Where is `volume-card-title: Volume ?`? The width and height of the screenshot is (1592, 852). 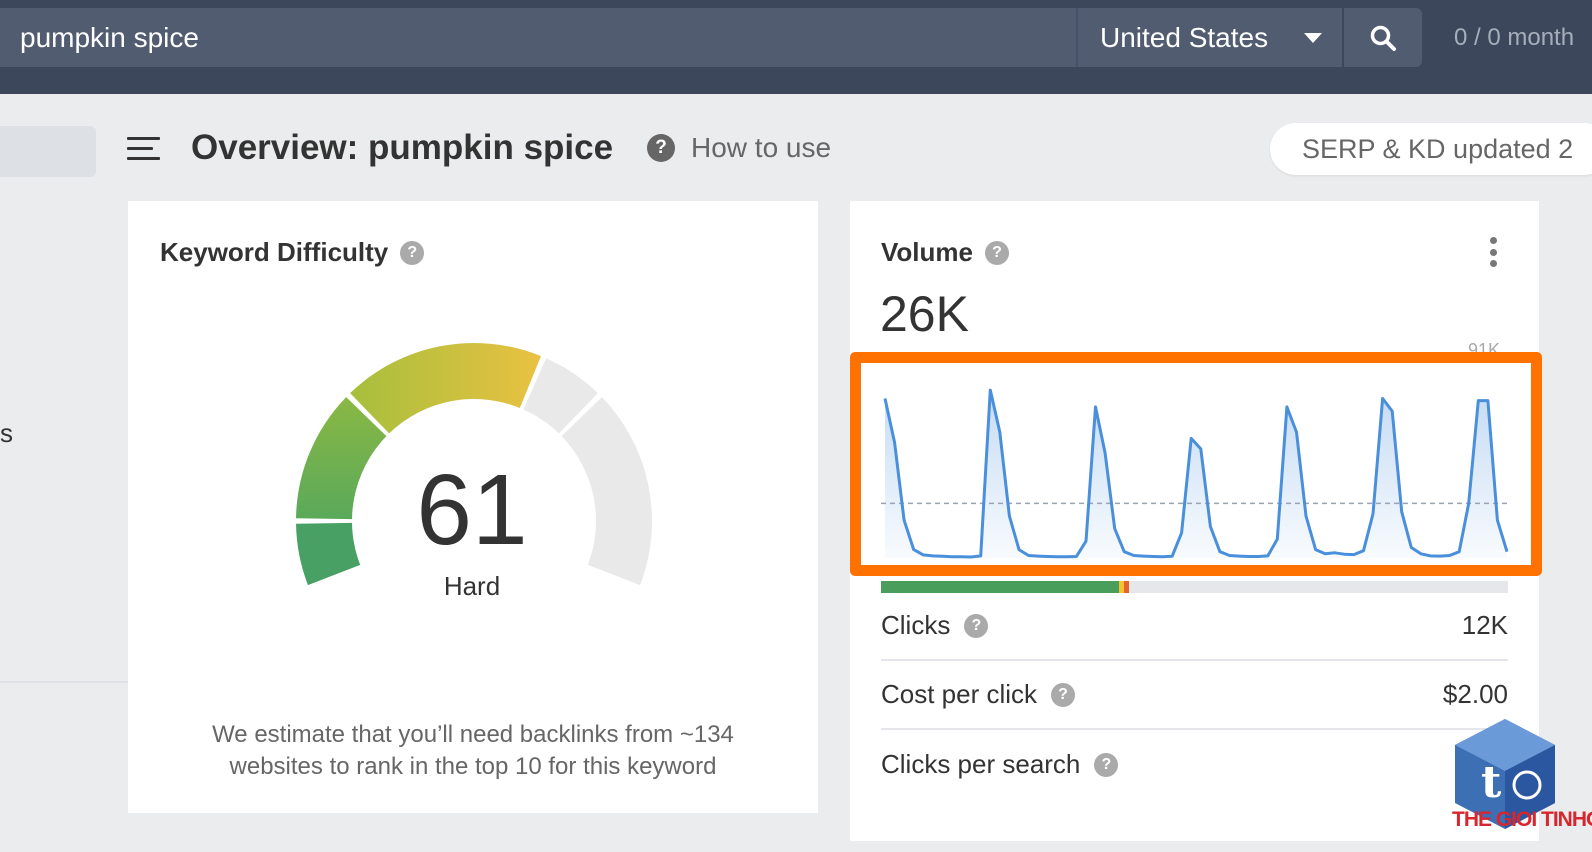 volume-card-title: Volume ? is located at coordinates (945, 252).